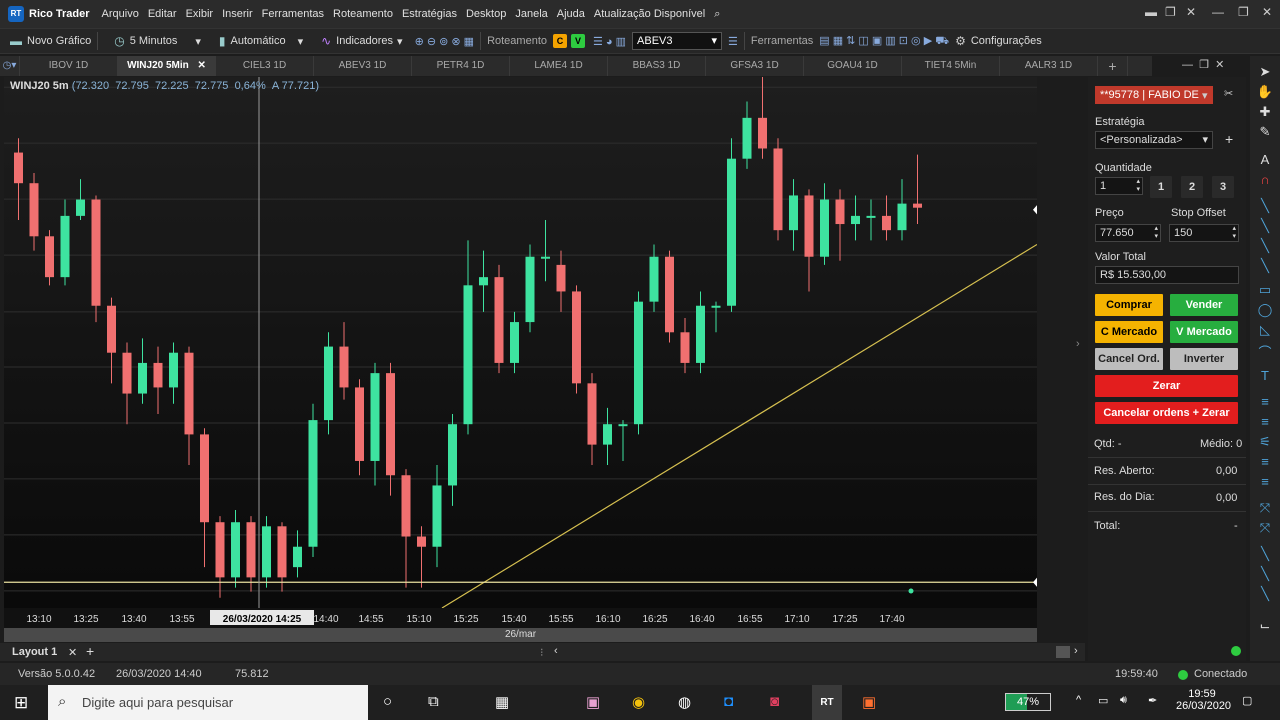 Image resolution: width=1280 pixels, height=720 pixels. Describe the element at coordinates (578, 41) in the screenshot. I see `routing-v-badge: V` at that location.